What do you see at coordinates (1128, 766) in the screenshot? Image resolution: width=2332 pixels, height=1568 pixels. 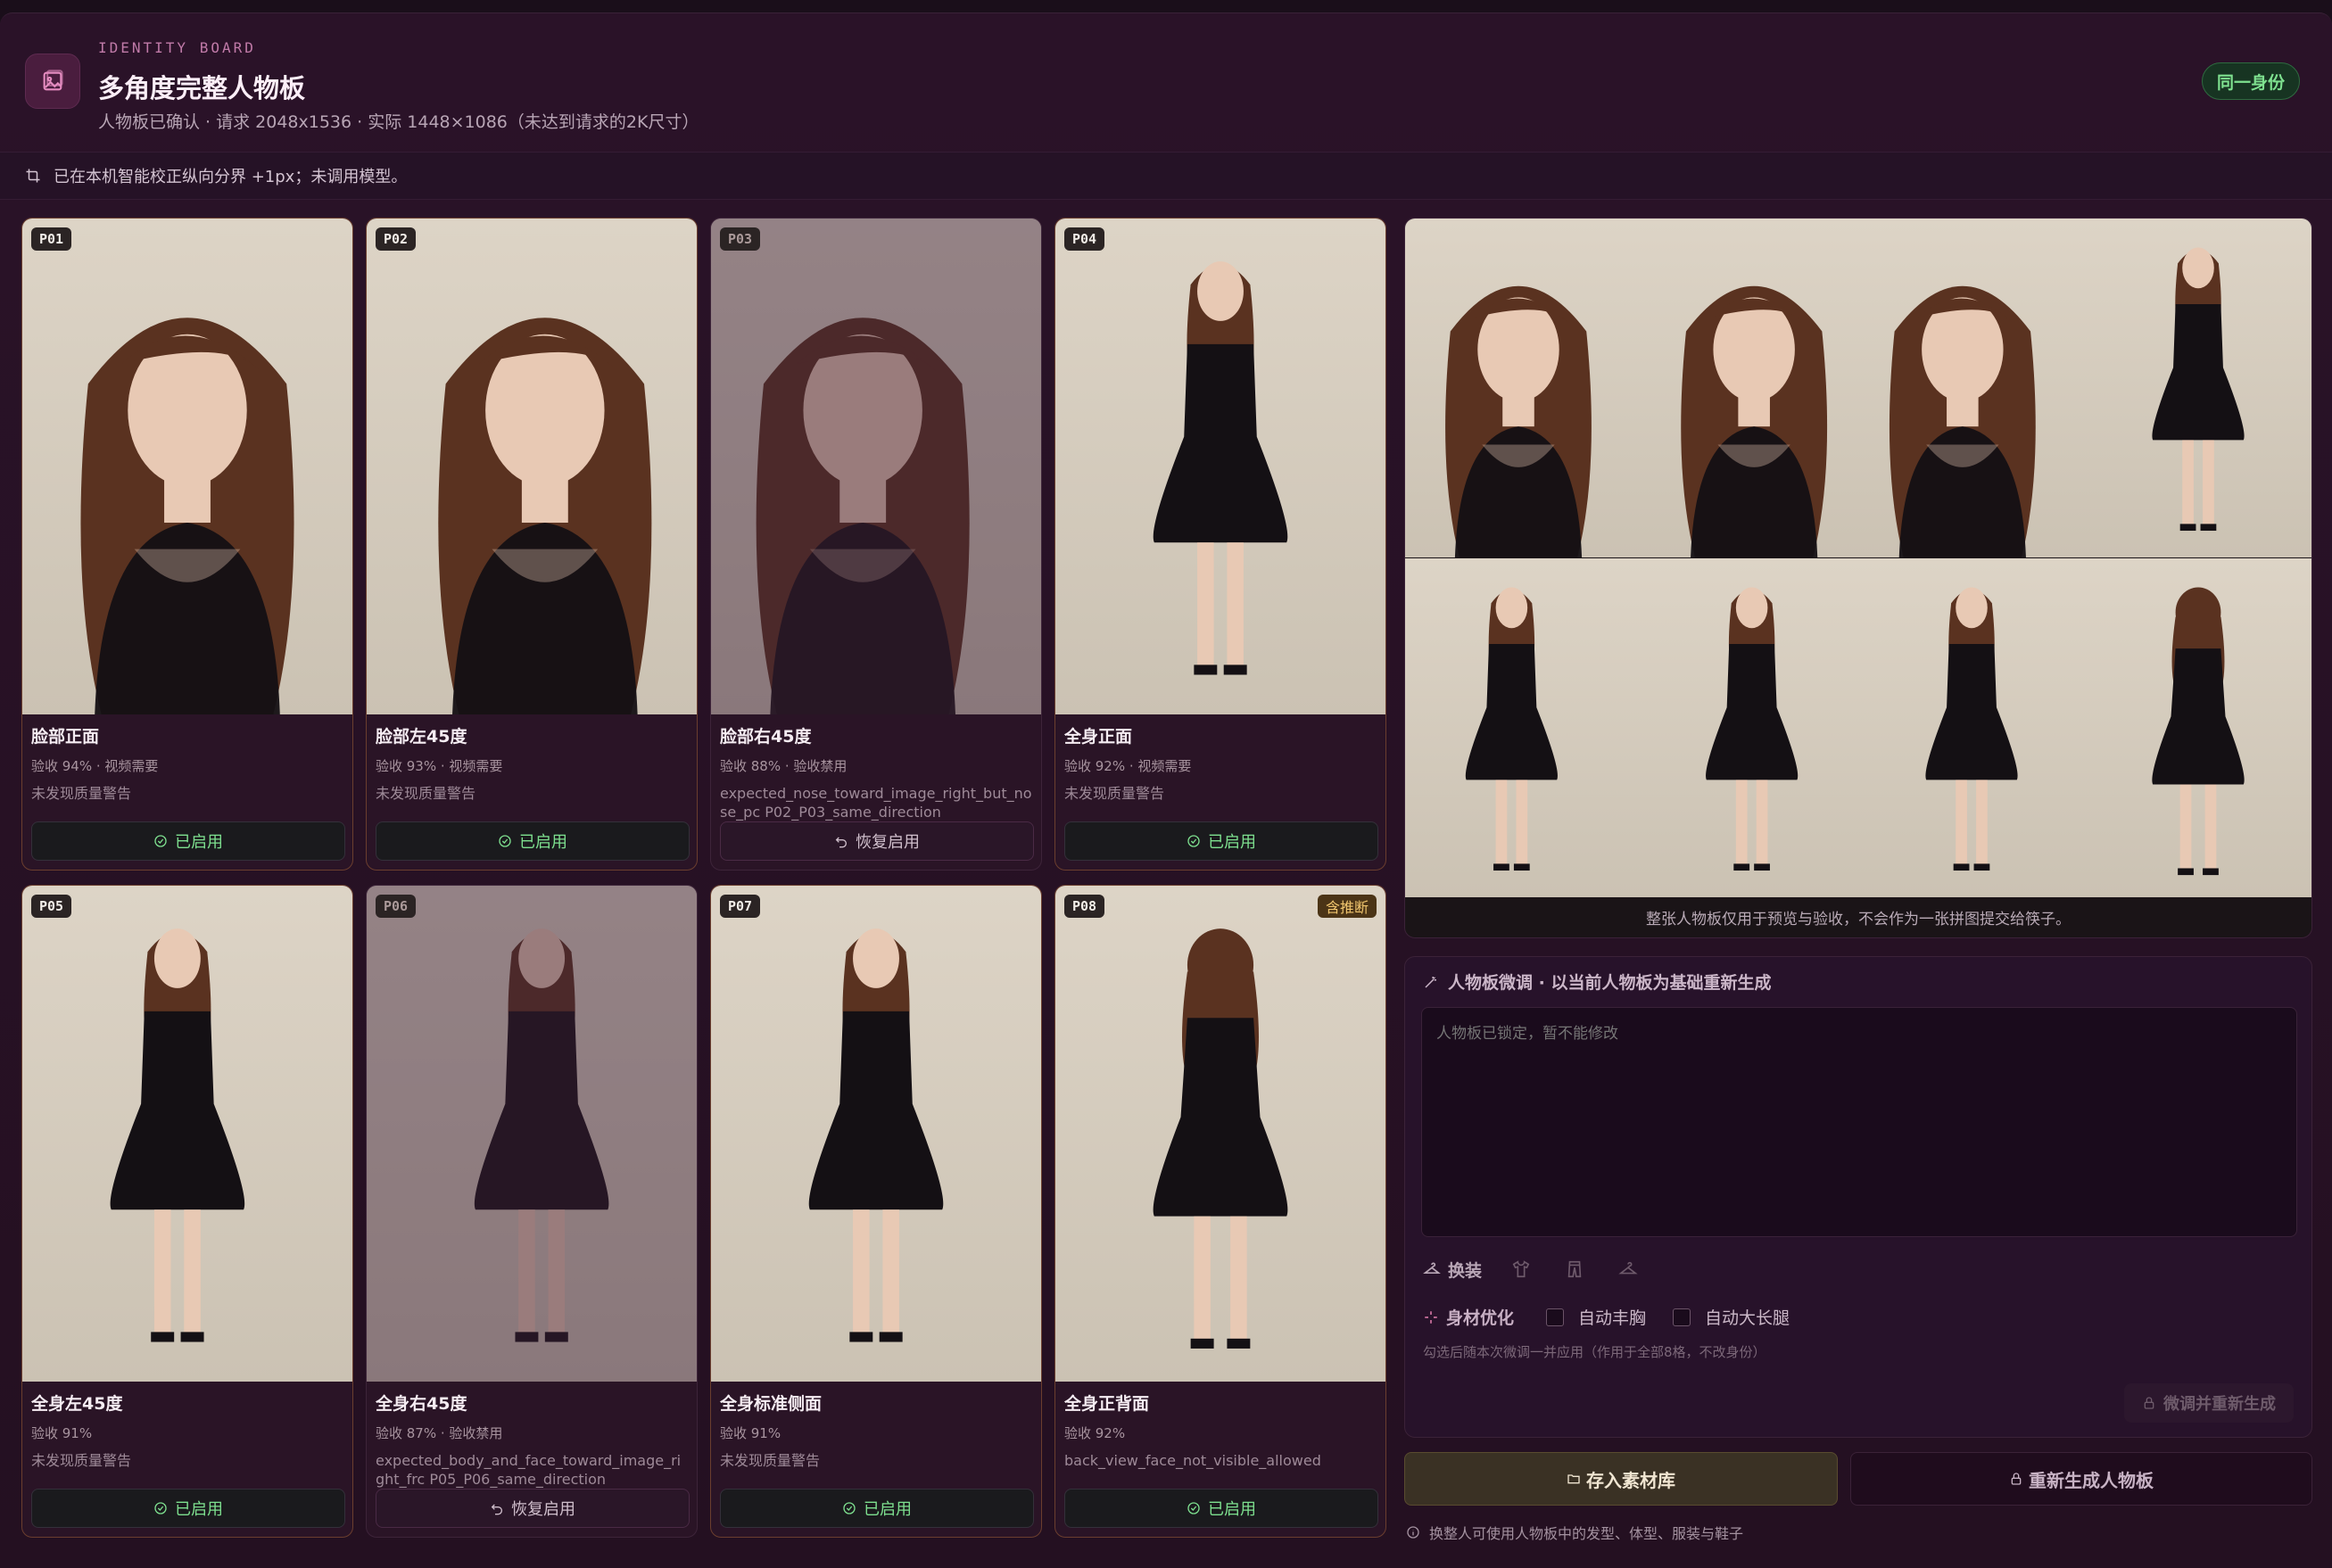 I see `pose-meta: 验收 92% · 视频需要` at bounding box center [1128, 766].